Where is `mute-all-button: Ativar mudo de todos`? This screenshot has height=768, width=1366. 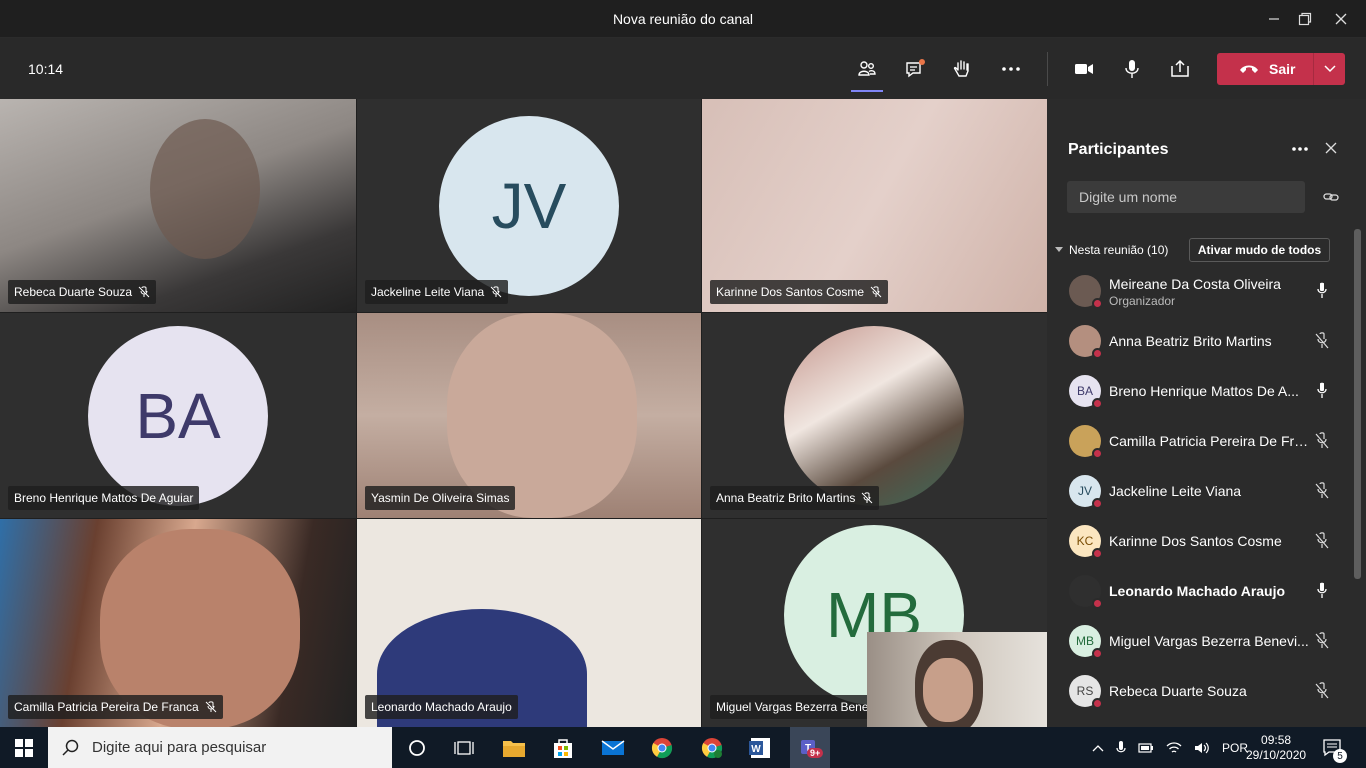 mute-all-button: Ativar mudo de todos is located at coordinates (1259, 250).